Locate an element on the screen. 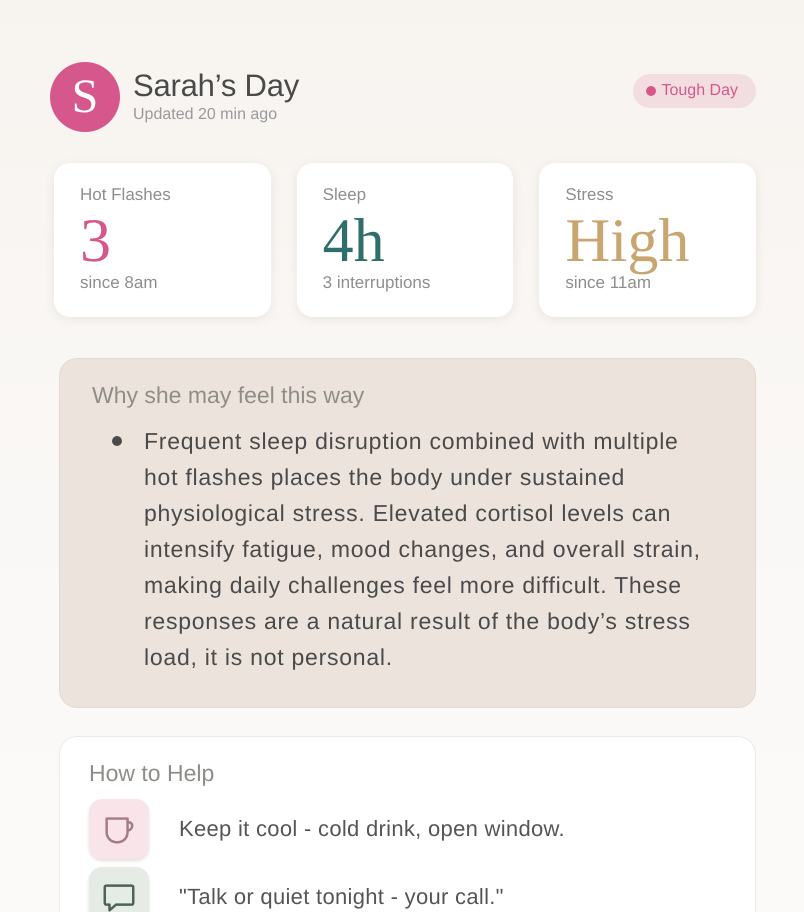 The height and width of the screenshot is (912, 804). avatar: S is located at coordinates (85, 97).